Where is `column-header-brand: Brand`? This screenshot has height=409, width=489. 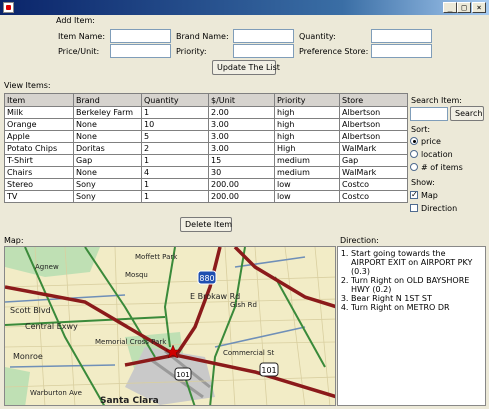 column-header-brand: Brand is located at coordinates (107, 100).